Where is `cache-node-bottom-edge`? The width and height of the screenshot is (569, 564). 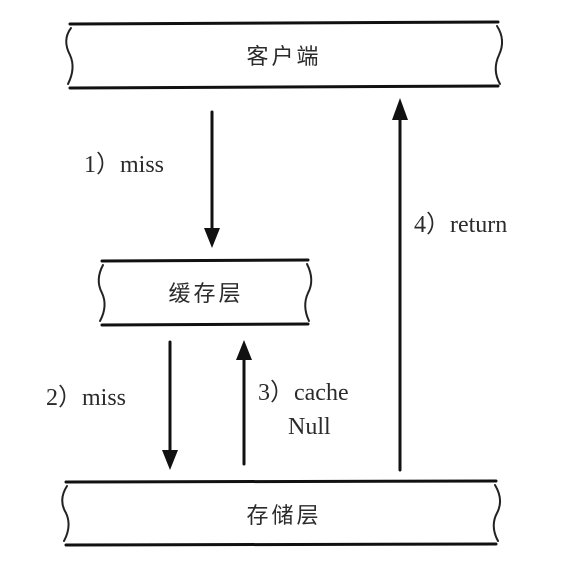 cache-node-bottom-edge is located at coordinates (205, 324).